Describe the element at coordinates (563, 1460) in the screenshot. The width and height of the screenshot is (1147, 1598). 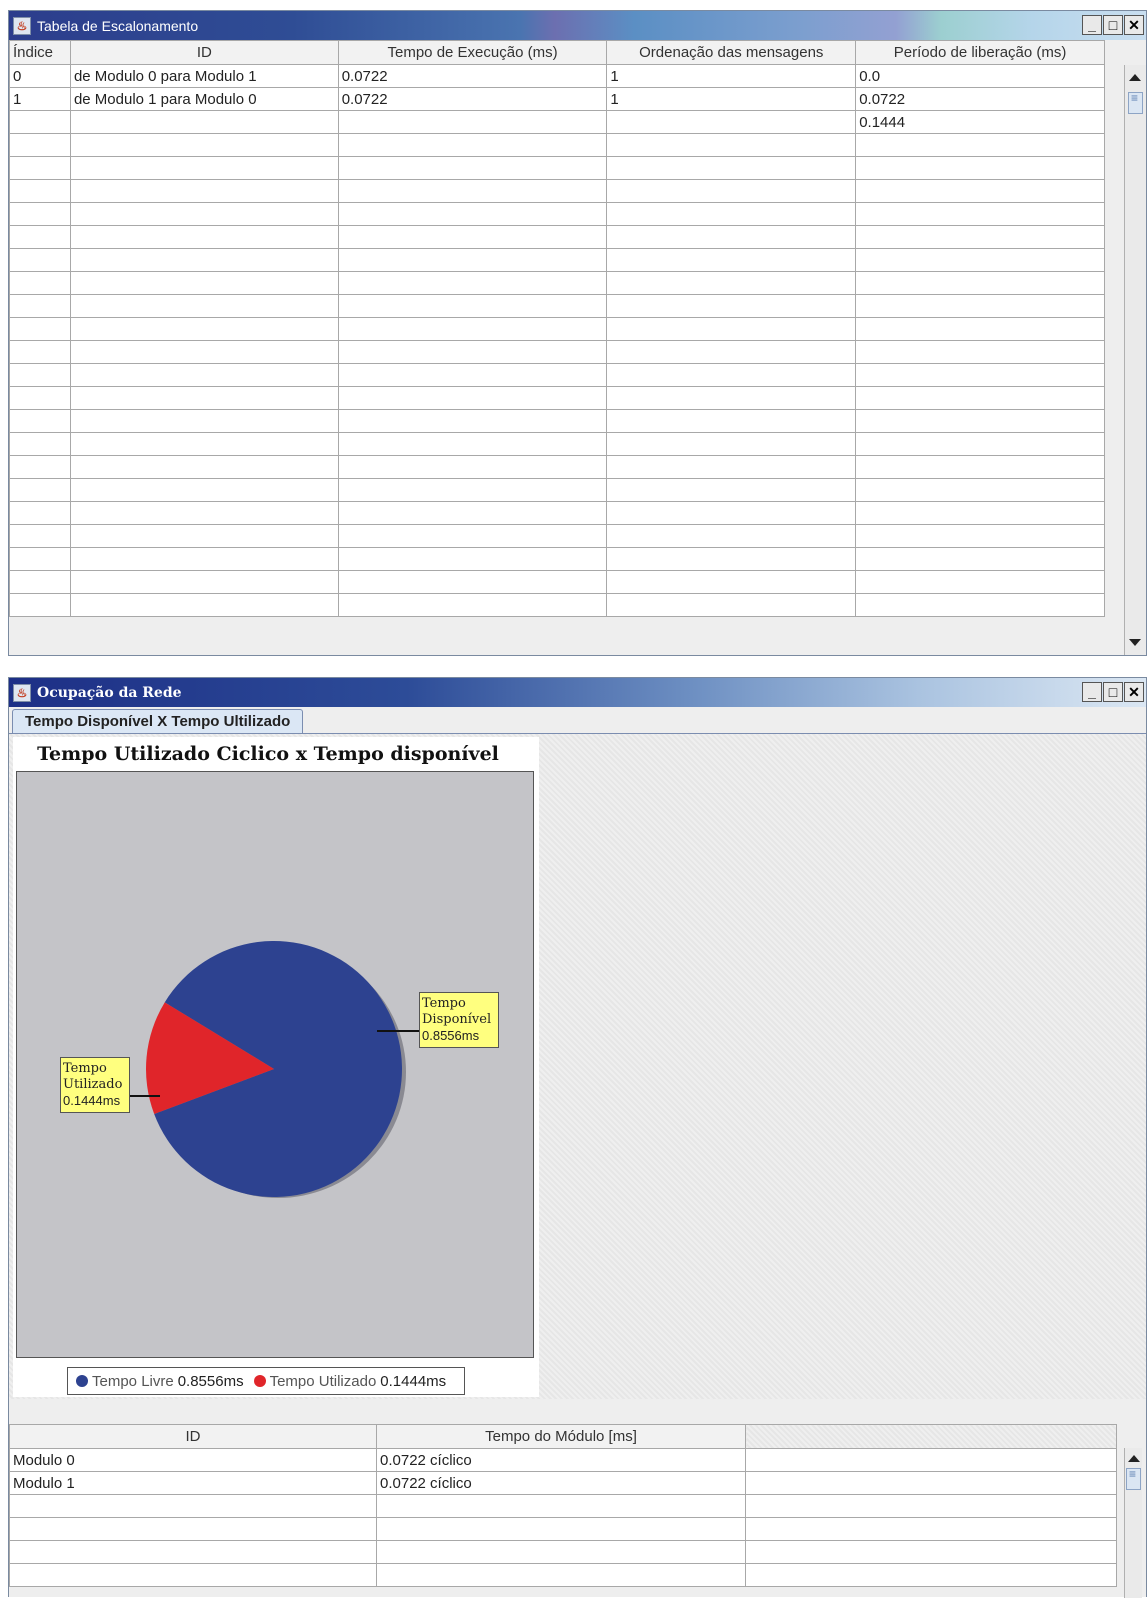
I see `table-row: Modulo 0 0.0722 cíclico` at that location.